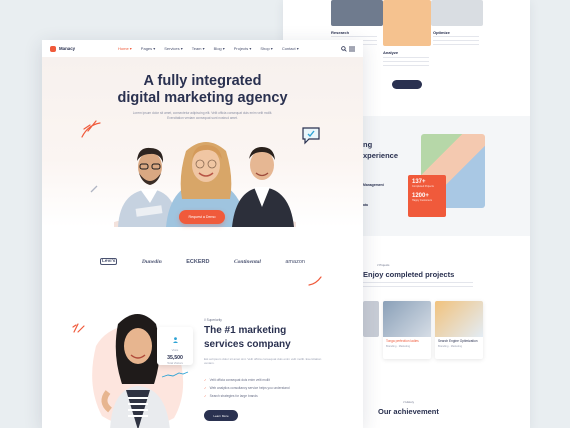  I want to click on experience-title-1: ng, so click(368, 144).